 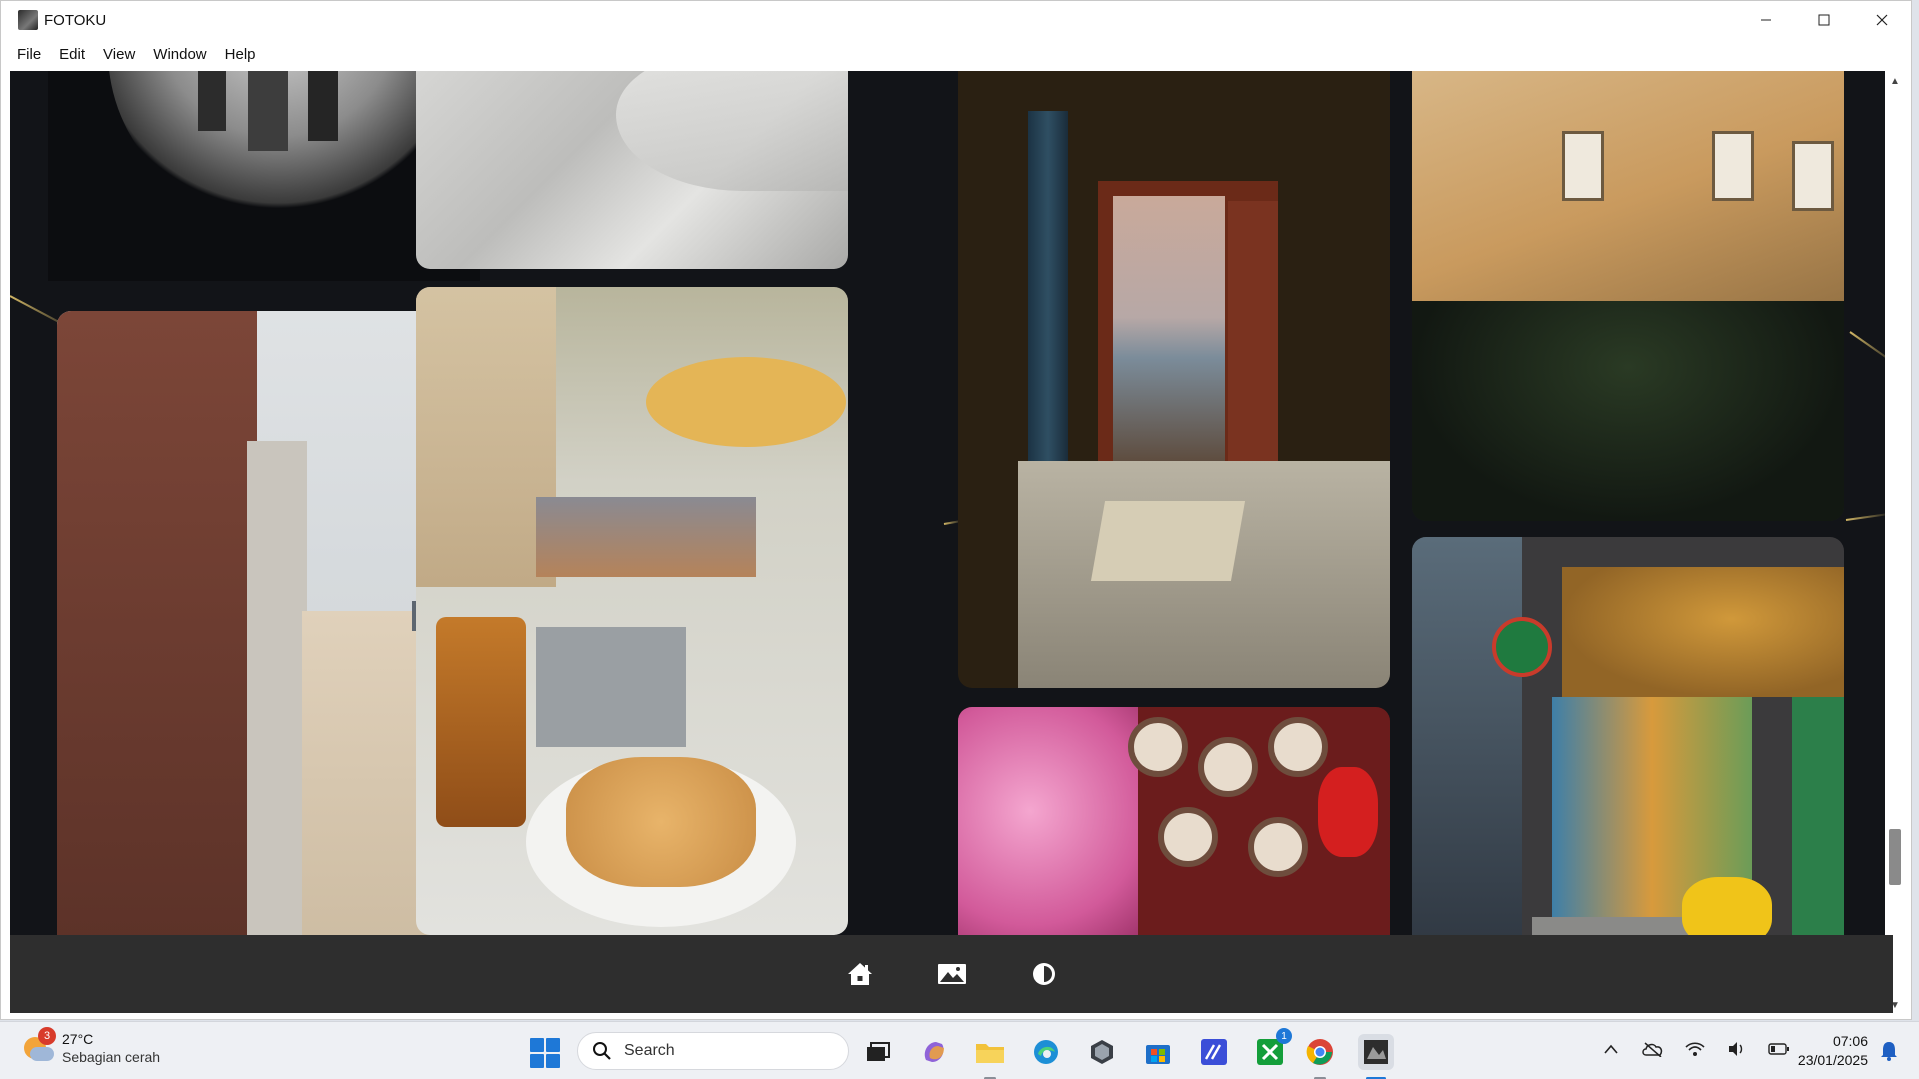 I want to click on system-tray, so click(x=1695, y=1049).